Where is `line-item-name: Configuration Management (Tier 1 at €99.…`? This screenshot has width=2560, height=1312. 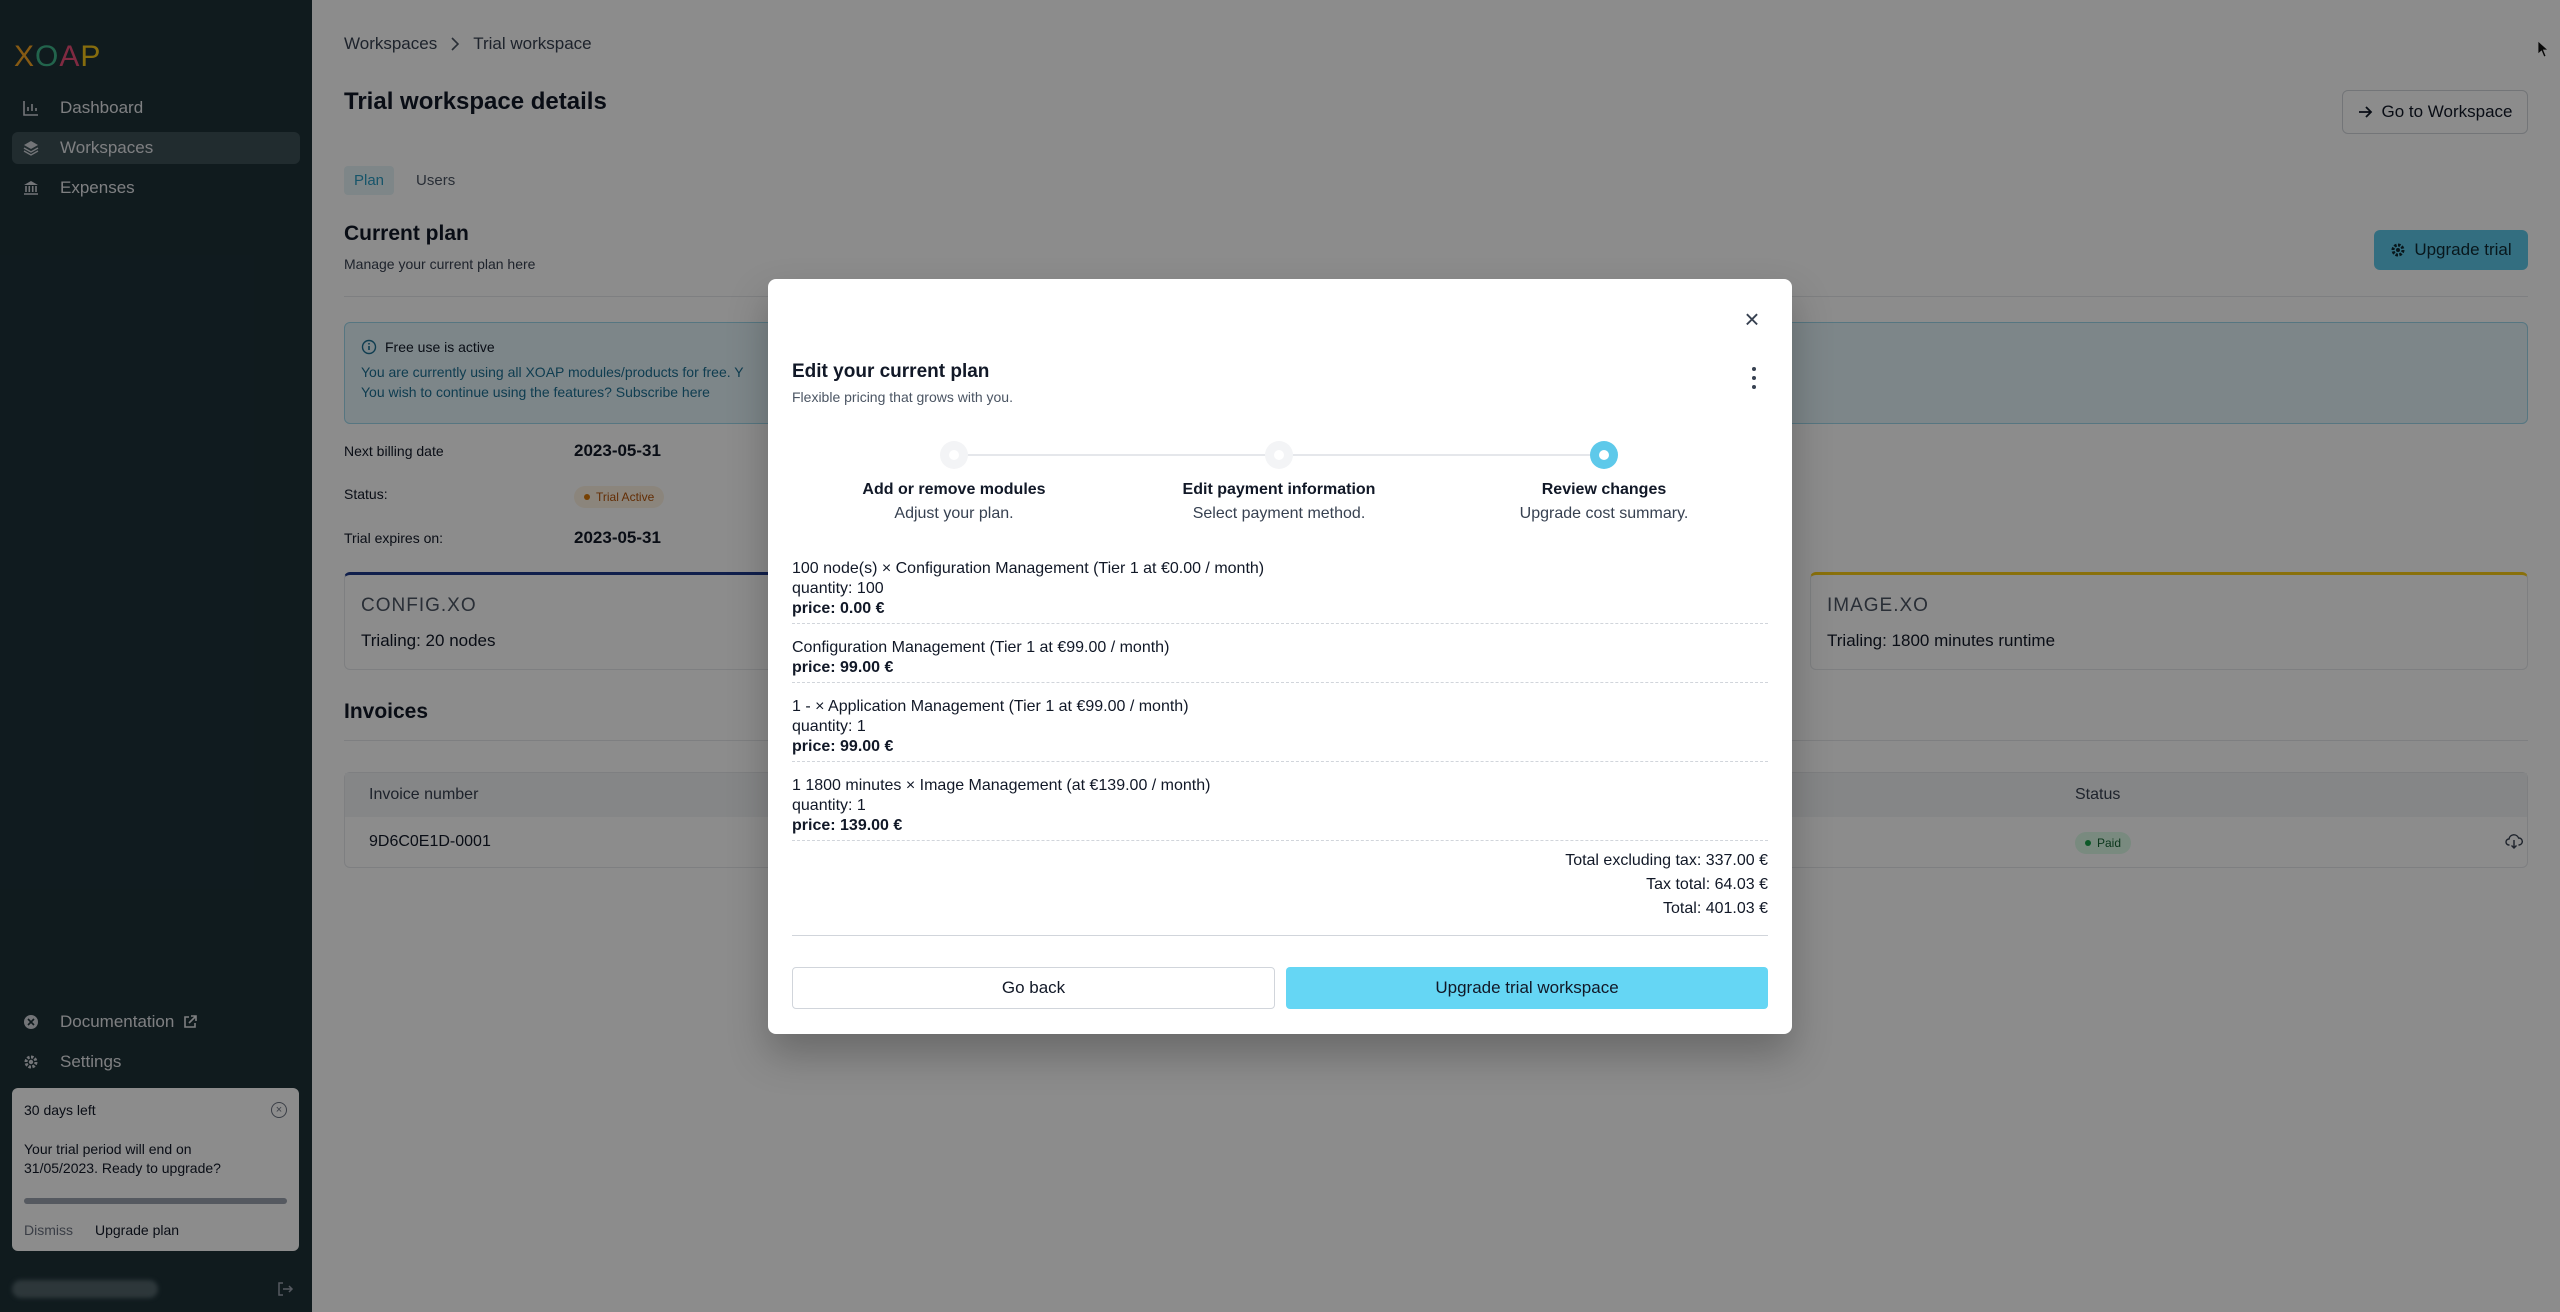 line-item-name: Configuration Management (Tier 1 at €99.… is located at coordinates (981, 647).